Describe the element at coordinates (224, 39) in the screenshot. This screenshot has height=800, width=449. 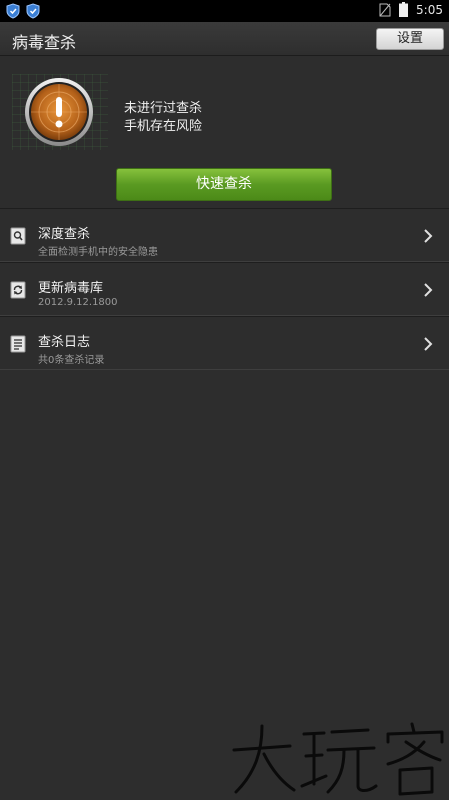
I see `title-bar: 病毒查杀 设置` at that location.